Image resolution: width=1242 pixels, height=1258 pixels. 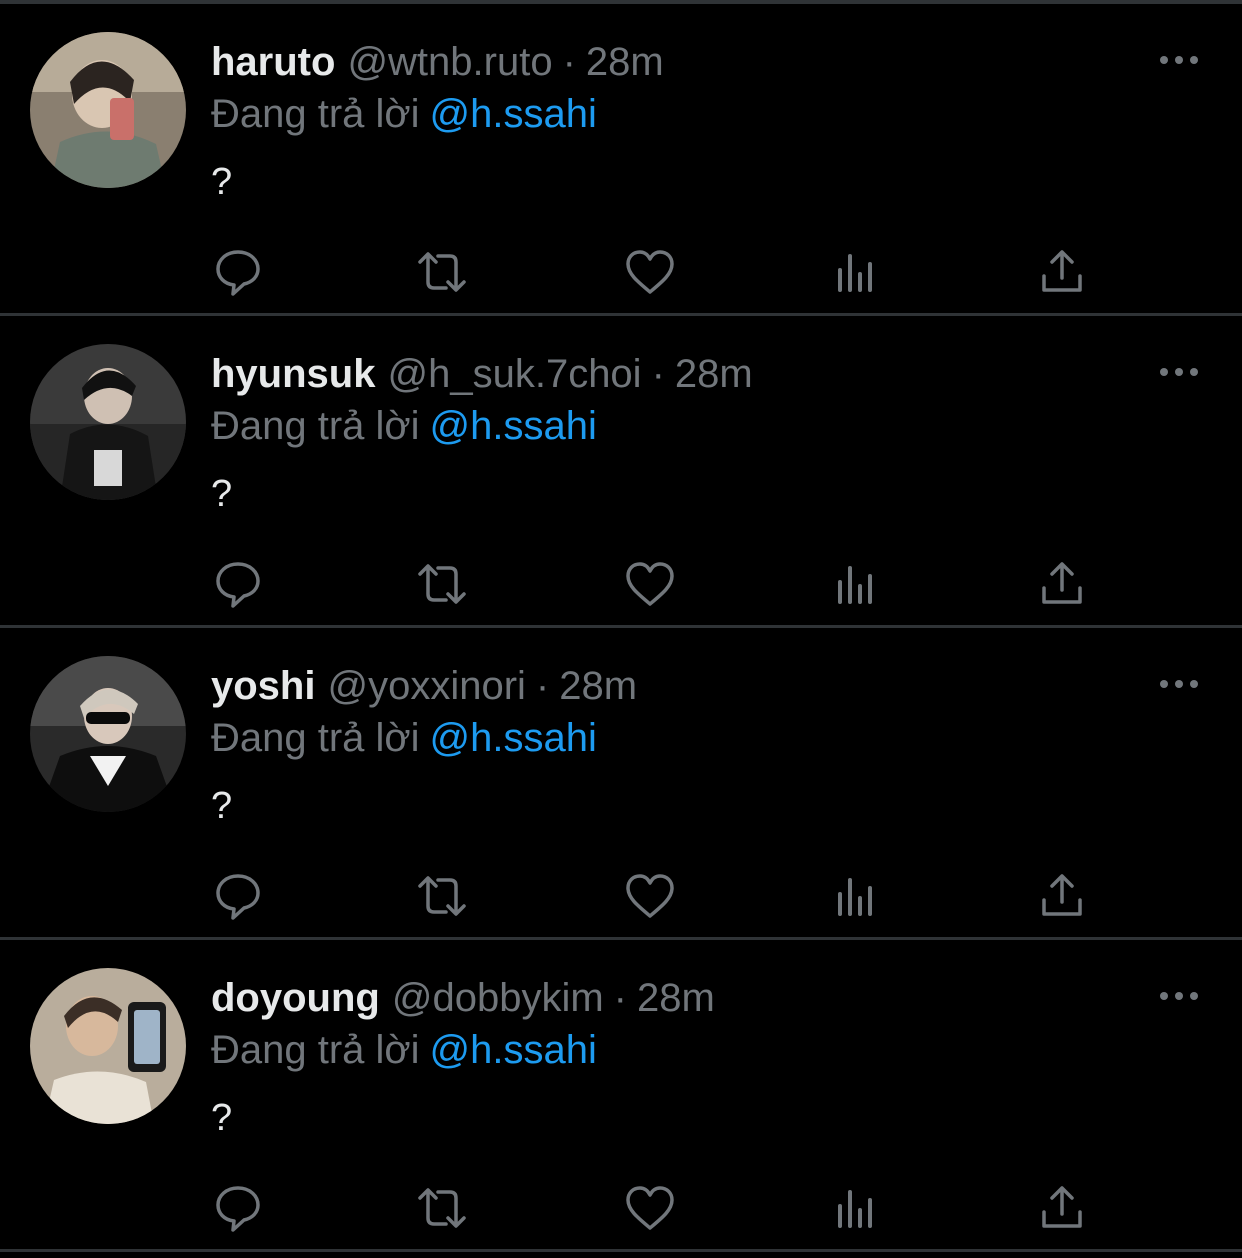 I want to click on tweet-header: hyunsuk @h_suk.7choi · 28m, so click(x=482, y=374).